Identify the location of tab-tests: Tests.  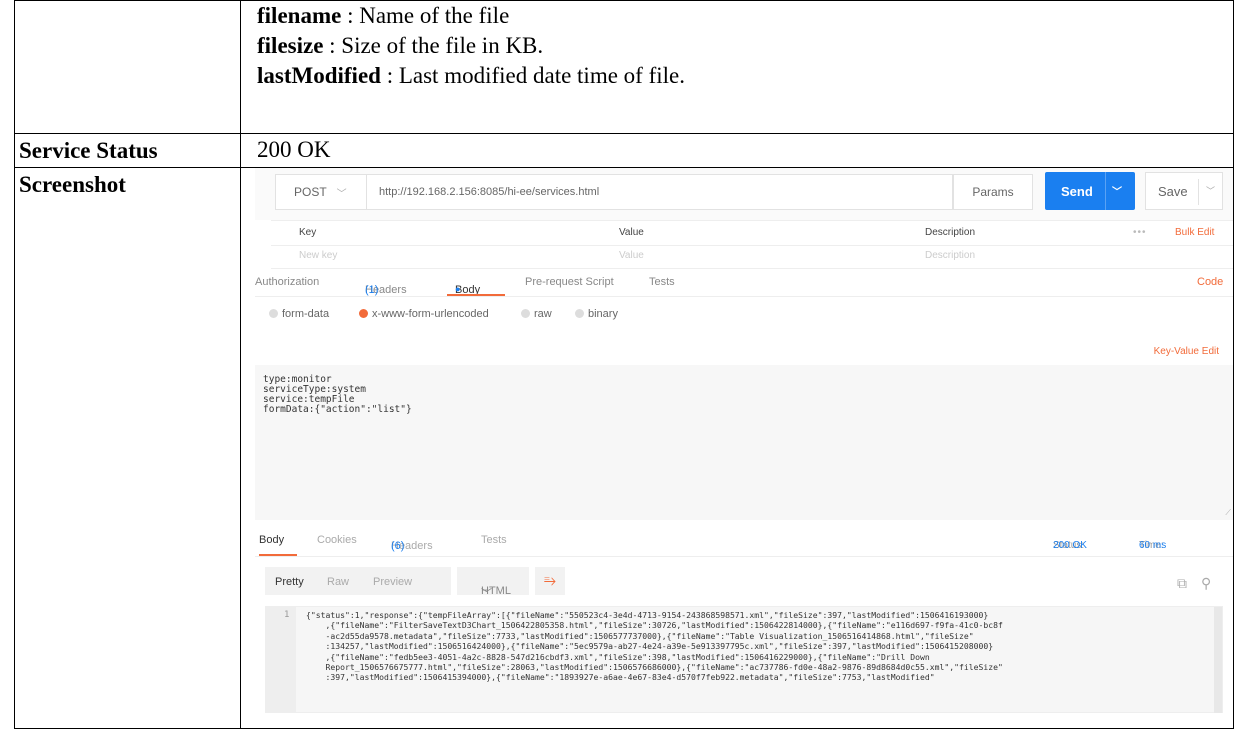
(662, 282).